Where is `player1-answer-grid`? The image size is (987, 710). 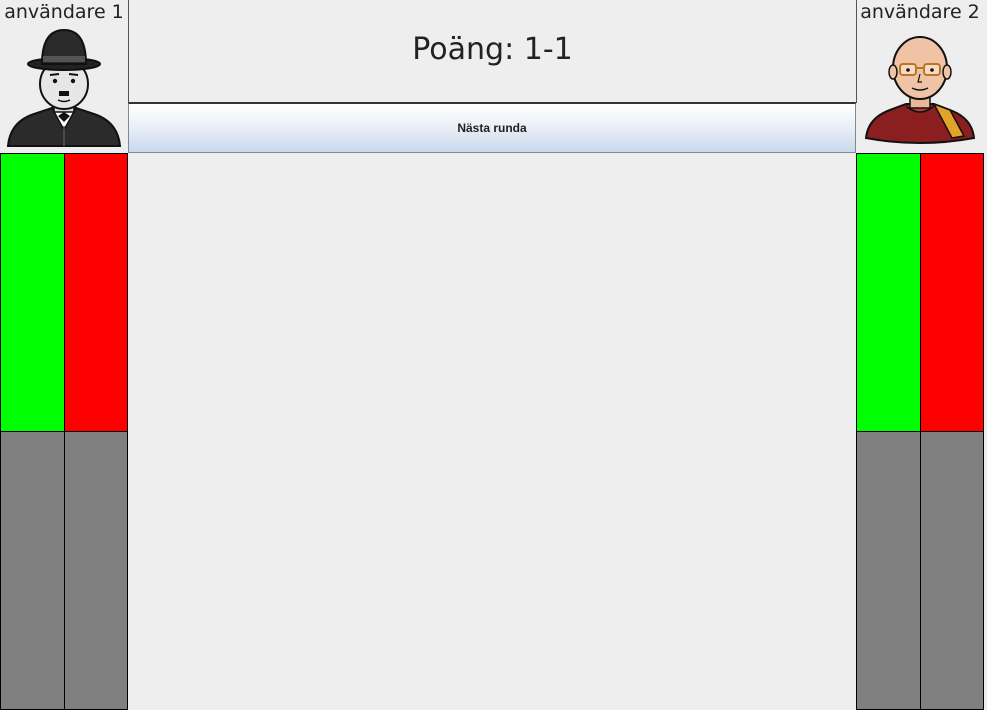
player1-answer-grid is located at coordinates (64, 431).